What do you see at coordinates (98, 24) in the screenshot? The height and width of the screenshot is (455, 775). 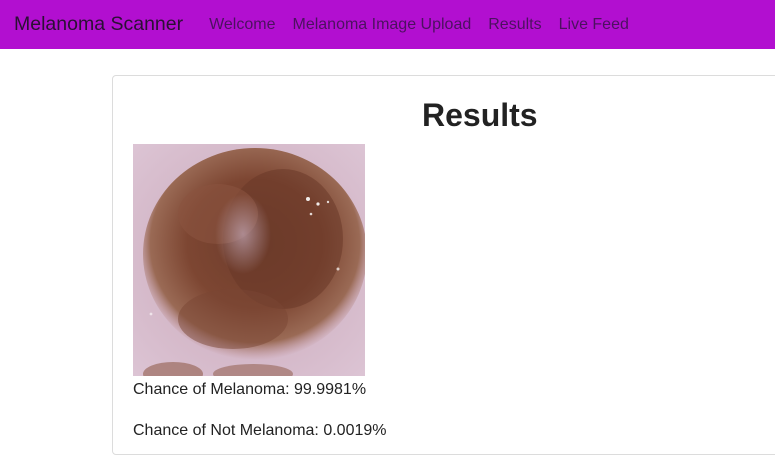 I see `brand-link: Melanoma Scanner` at bounding box center [98, 24].